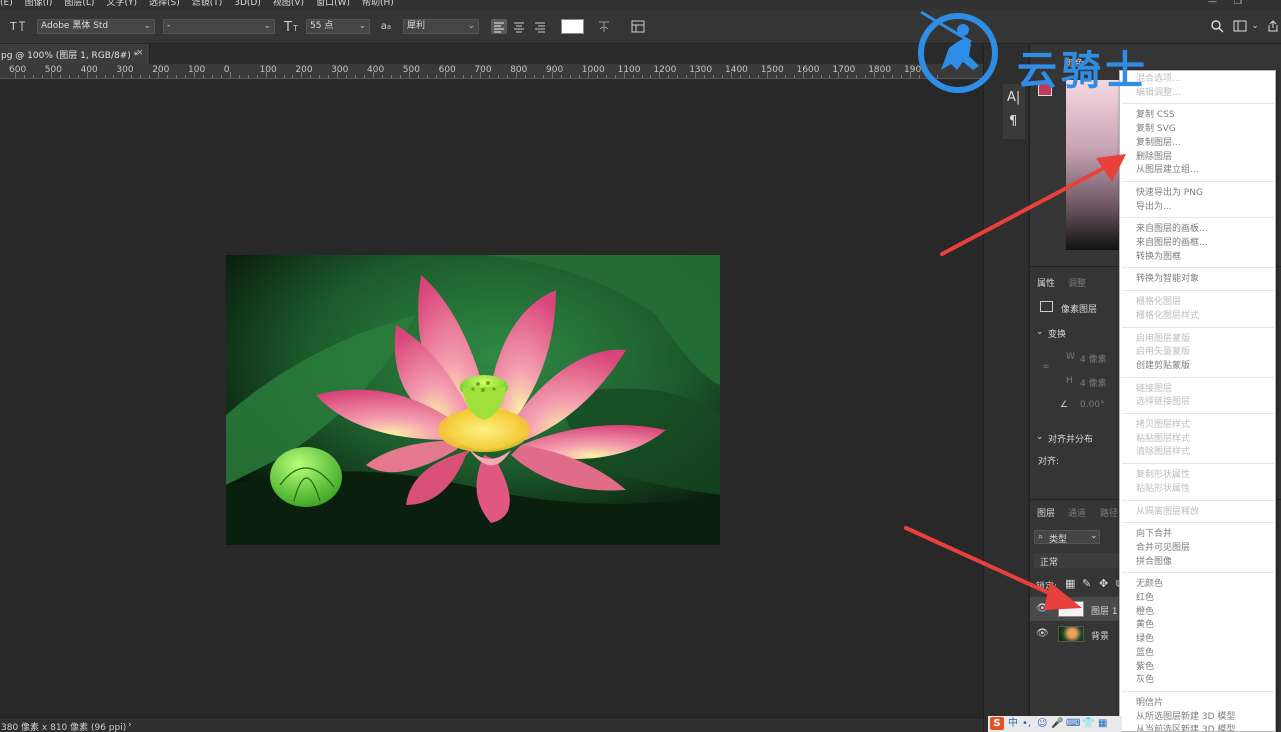 The width and height of the screenshot is (1281, 732). Describe the element at coordinates (1077, 560) in the screenshot. I see `blend-mode-select: 正常` at that location.